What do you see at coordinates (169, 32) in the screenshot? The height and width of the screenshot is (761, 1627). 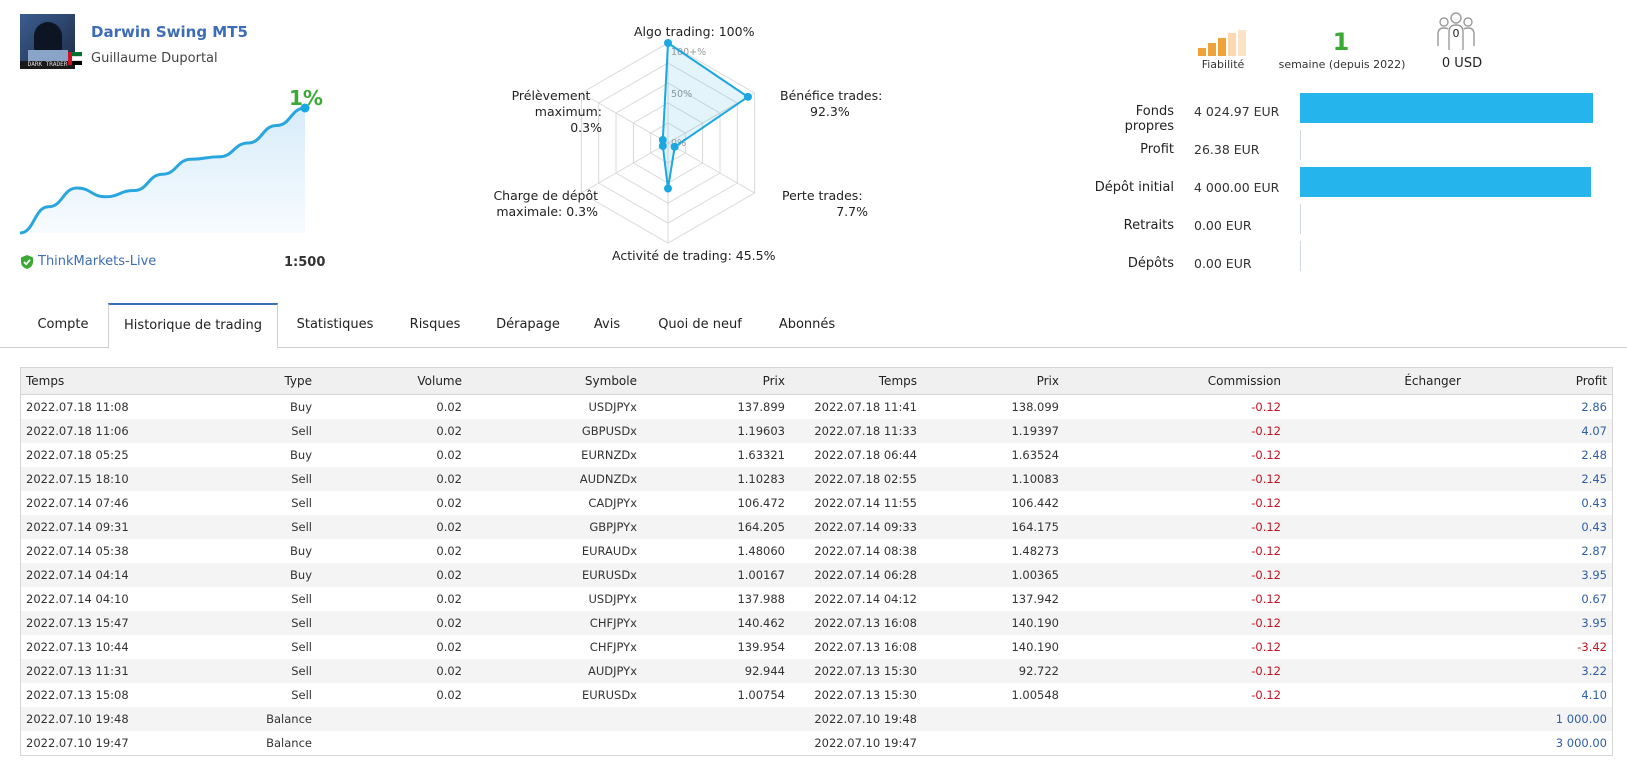 I see `signal-title: Darwin Swing MT5` at bounding box center [169, 32].